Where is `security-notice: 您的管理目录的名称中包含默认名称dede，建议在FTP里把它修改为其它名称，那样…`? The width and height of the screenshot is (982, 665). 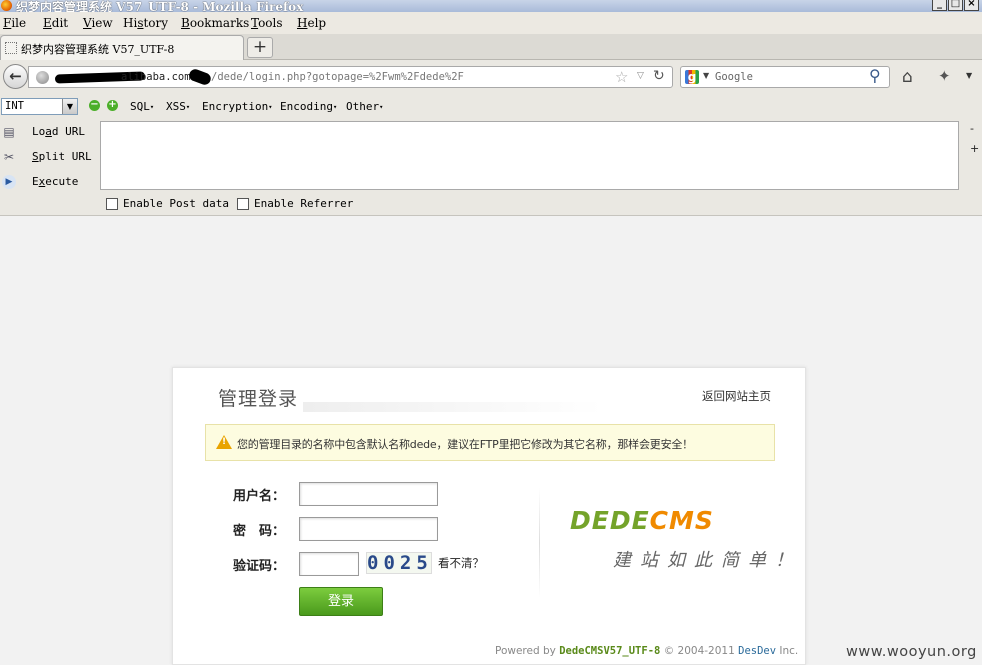 security-notice: 您的管理目录的名称中包含默认名称dede，建议在FTP里把它修改为其它名称，那样… is located at coordinates (490, 442).